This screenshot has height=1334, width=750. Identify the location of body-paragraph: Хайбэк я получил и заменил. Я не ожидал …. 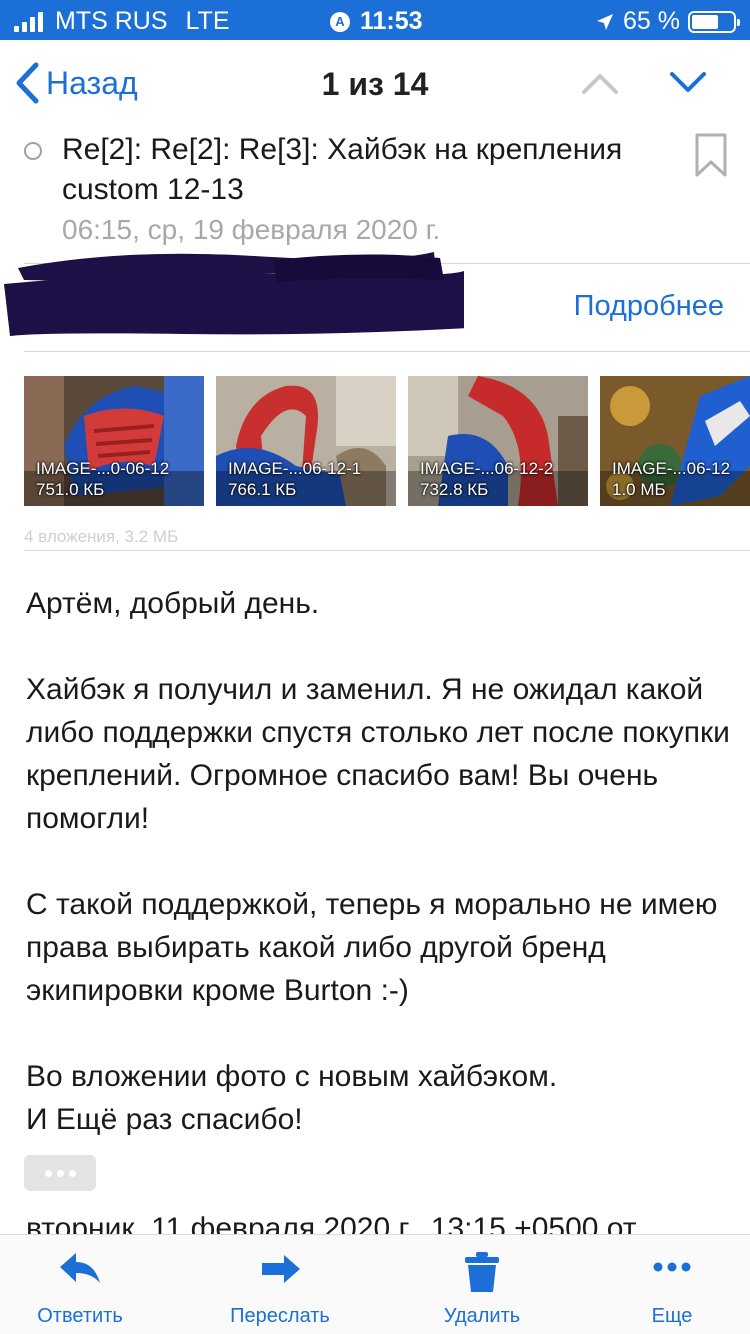
(378, 754).